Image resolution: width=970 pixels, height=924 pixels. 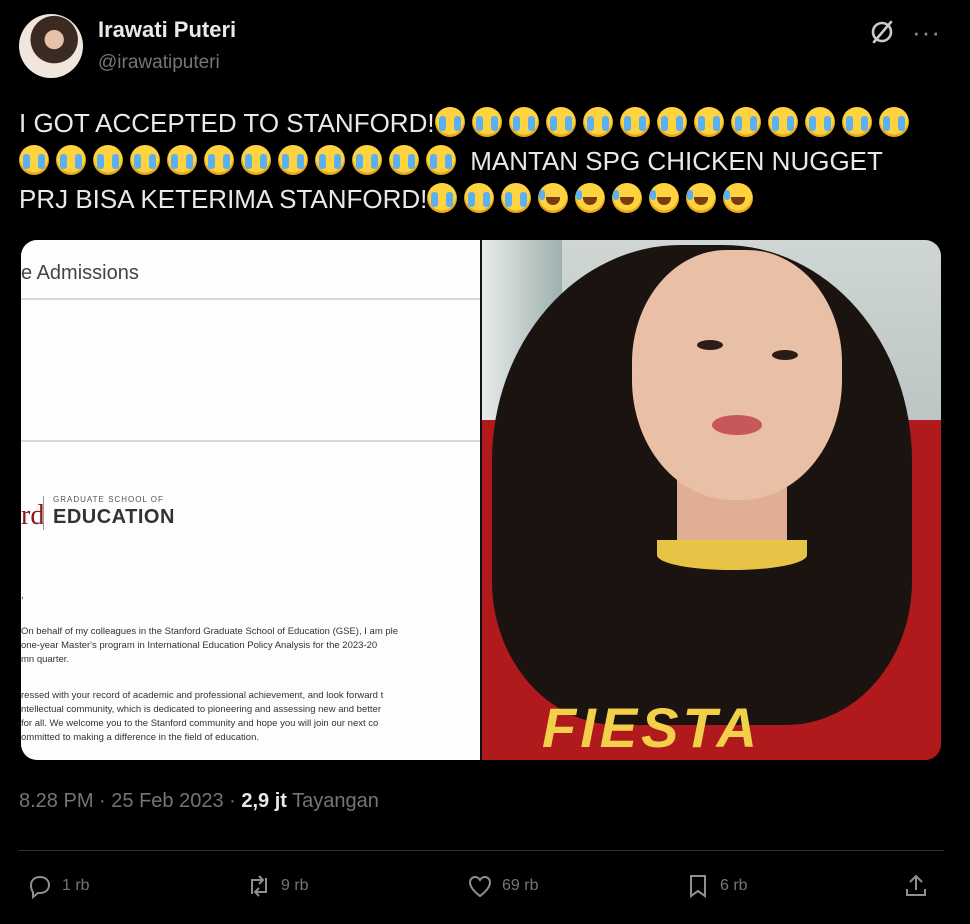 What do you see at coordinates (167, 30) in the screenshot?
I see `author-name: Irawati Puteri` at bounding box center [167, 30].